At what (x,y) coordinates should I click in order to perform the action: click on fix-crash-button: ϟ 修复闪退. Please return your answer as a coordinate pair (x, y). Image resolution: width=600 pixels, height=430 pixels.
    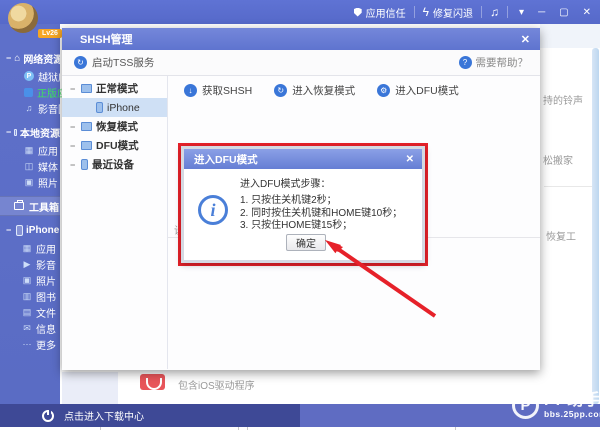
    Looking at the image, I should click on (448, 12).